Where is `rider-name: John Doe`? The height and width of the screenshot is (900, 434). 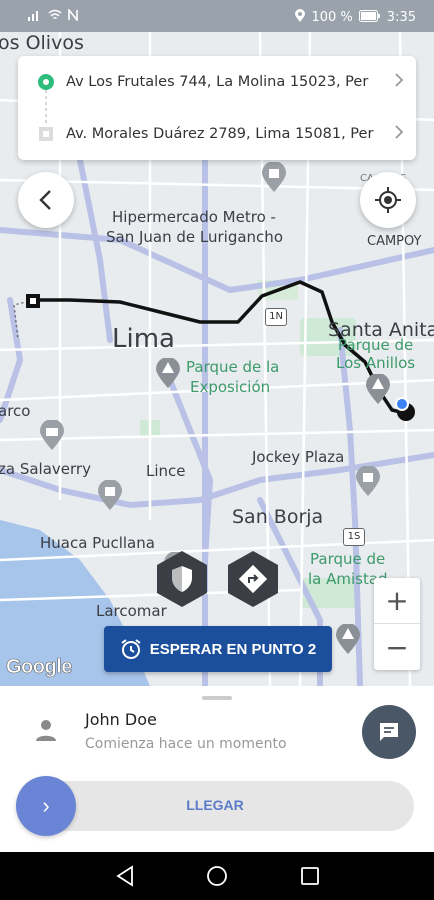 rider-name: John Doe is located at coordinates (121, 719).